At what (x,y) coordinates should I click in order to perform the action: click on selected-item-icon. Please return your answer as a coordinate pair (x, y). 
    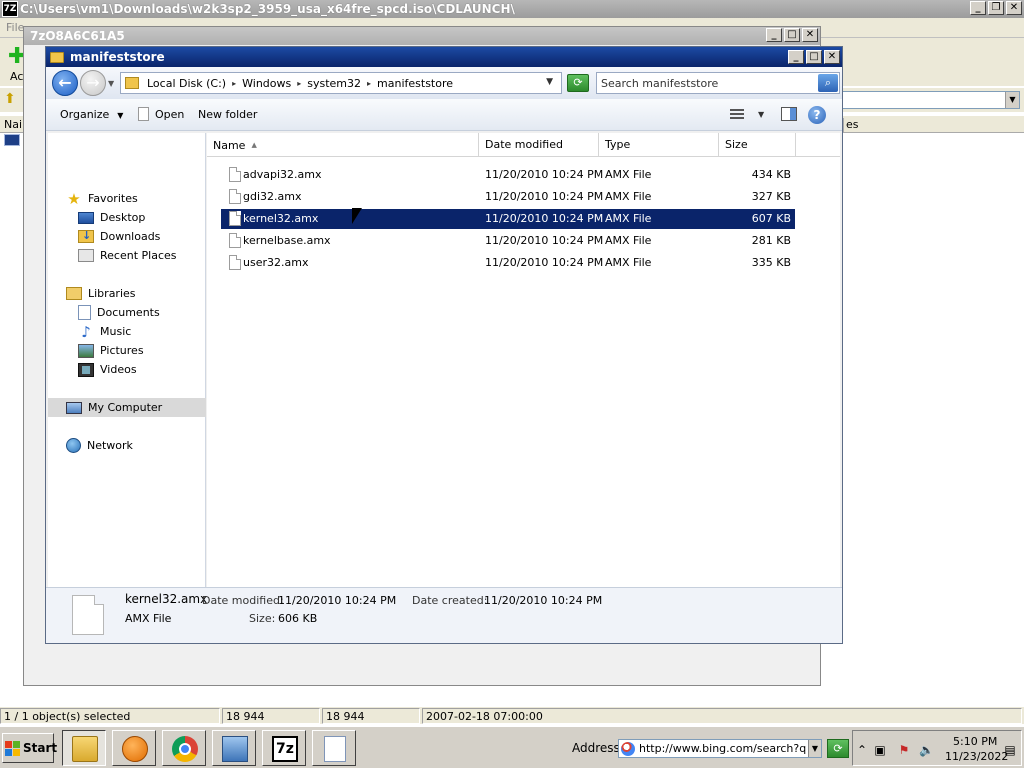
    Looking at the image, I should click on (12, 140).